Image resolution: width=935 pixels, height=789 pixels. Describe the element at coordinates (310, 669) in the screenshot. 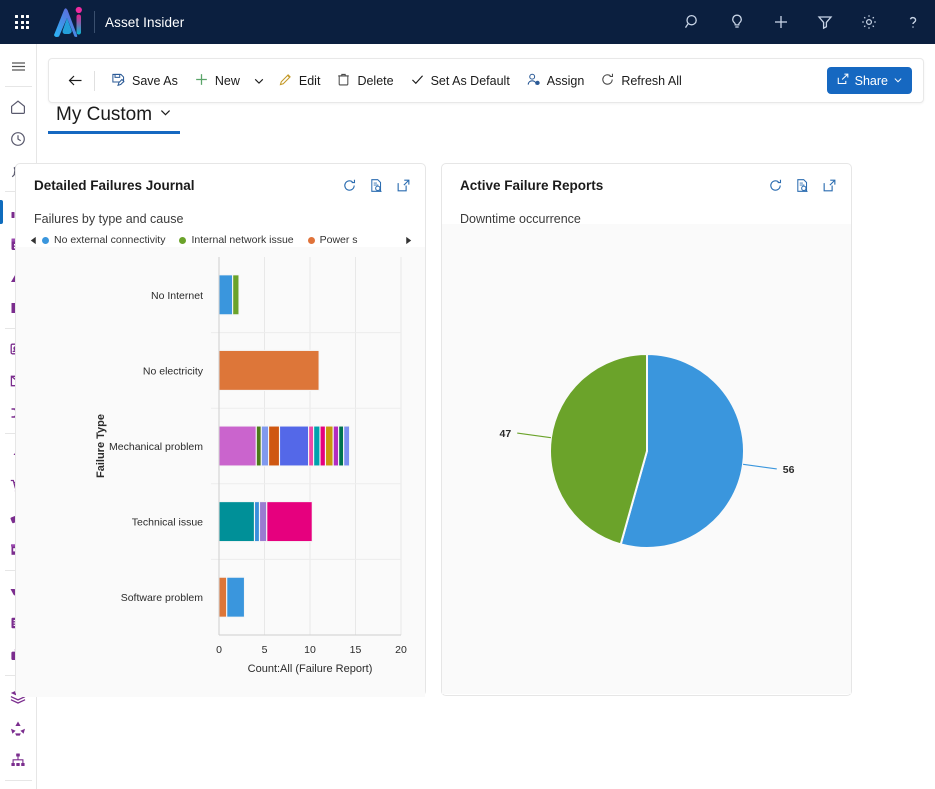

I see `x-axis-title: Count:All (Failure Report)` at that location.